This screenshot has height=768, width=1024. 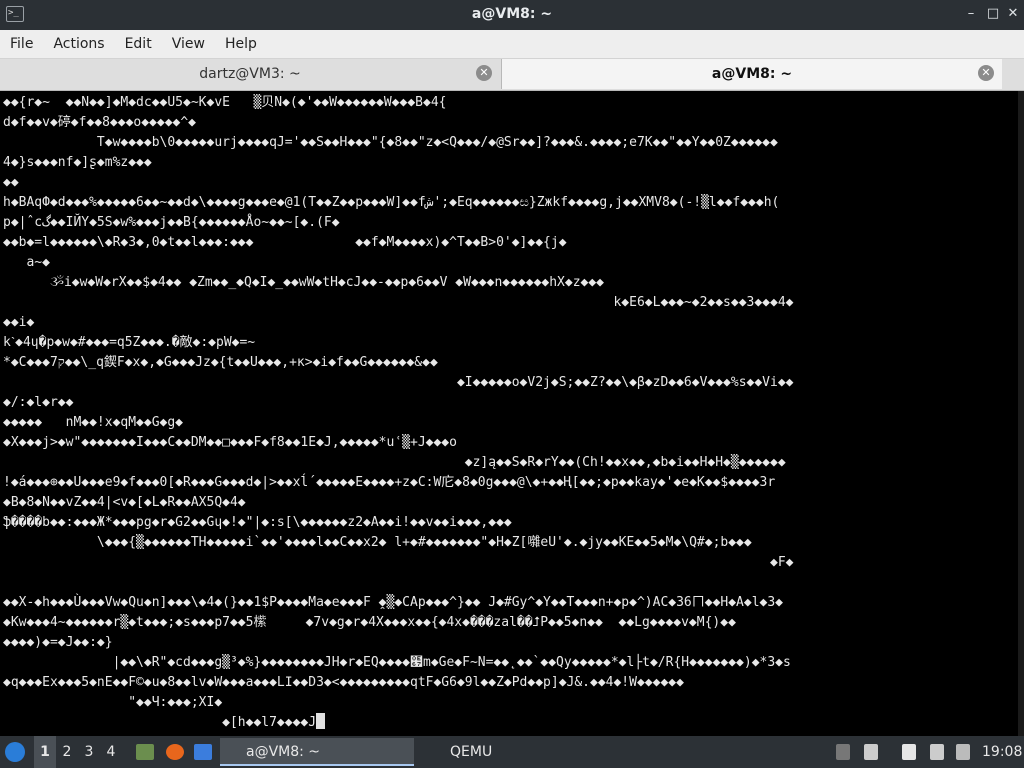 I want to click on workspace-3: 3, so click(x=89, y=752).